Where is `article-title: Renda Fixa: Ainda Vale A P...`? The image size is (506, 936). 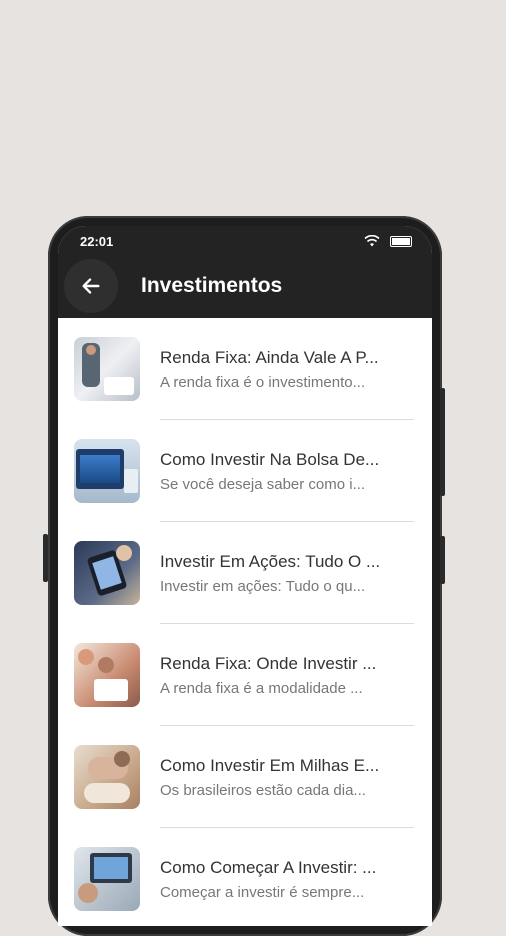 article-title: Renda Fixa: Ainda Vale A P... is located at coordinates (269, 357).